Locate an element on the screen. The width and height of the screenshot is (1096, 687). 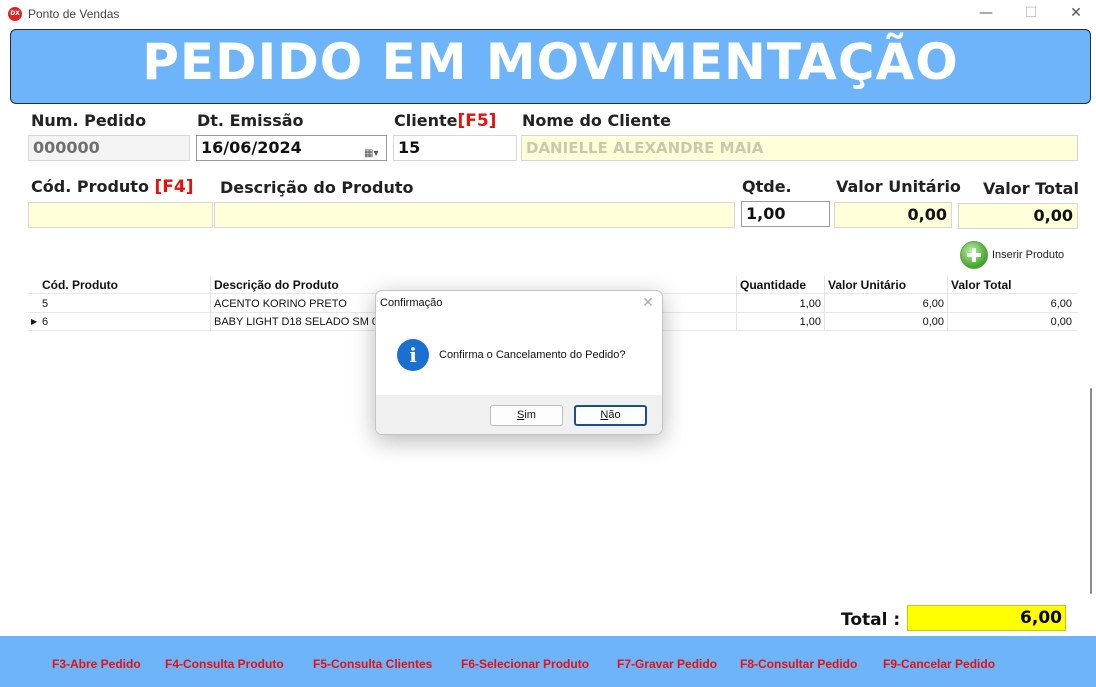
dt-emissao-field: 16/06/2024 ▦▾ is located at coordinates (291, 148).